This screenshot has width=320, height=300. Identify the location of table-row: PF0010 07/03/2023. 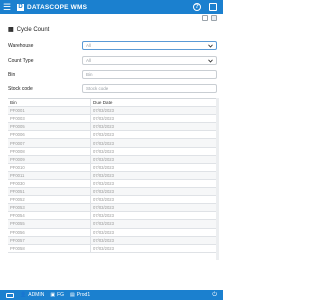
(112, 167).